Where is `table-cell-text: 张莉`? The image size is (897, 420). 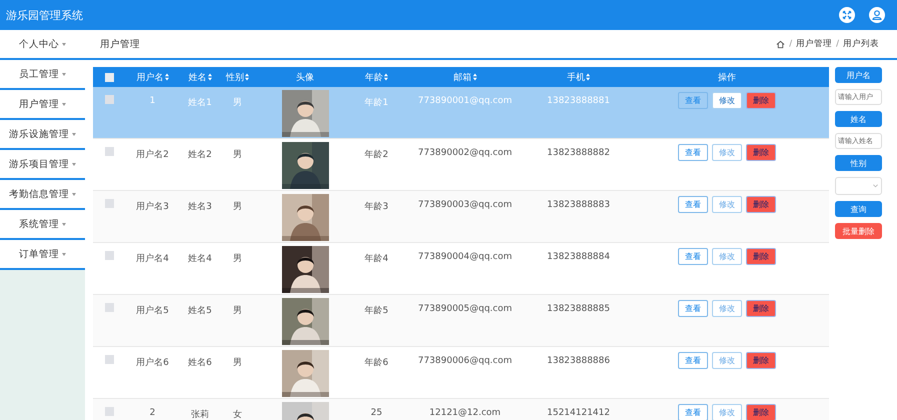 table-cell-text: 张莉 is located at coordinates (200, 414).